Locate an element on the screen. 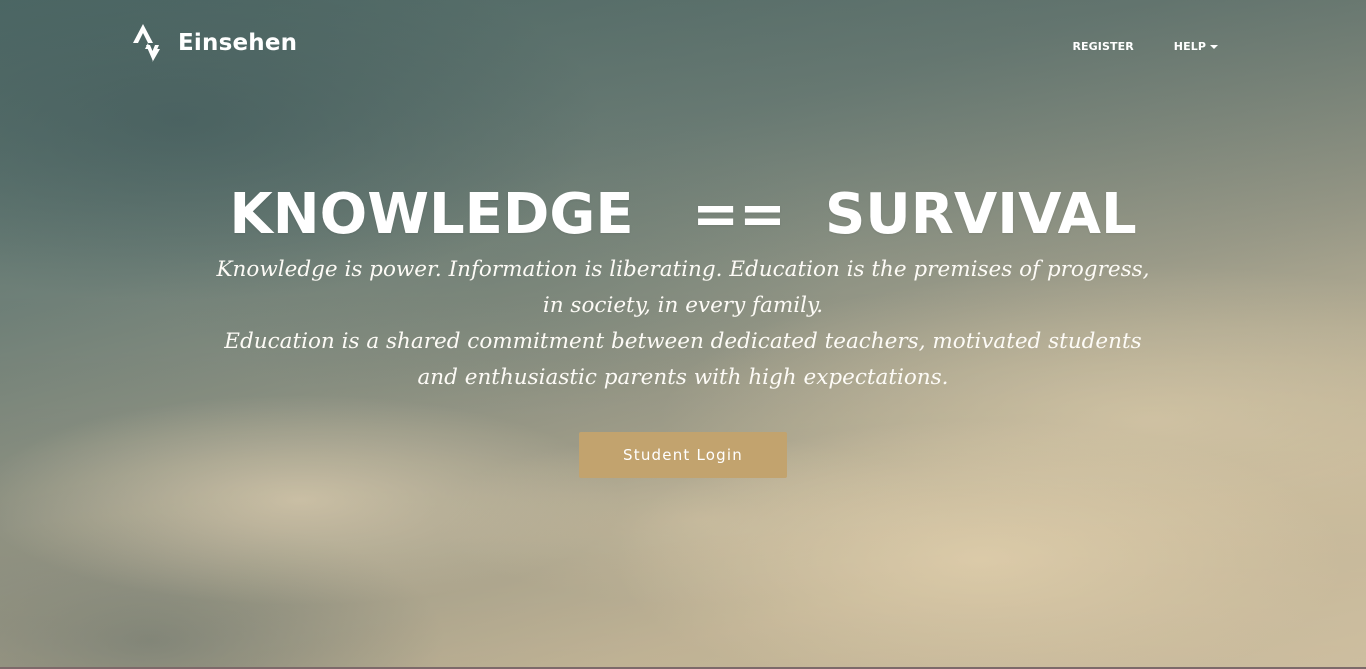  nav-register-link: REGISTER is located at coordinates (1102, 46).